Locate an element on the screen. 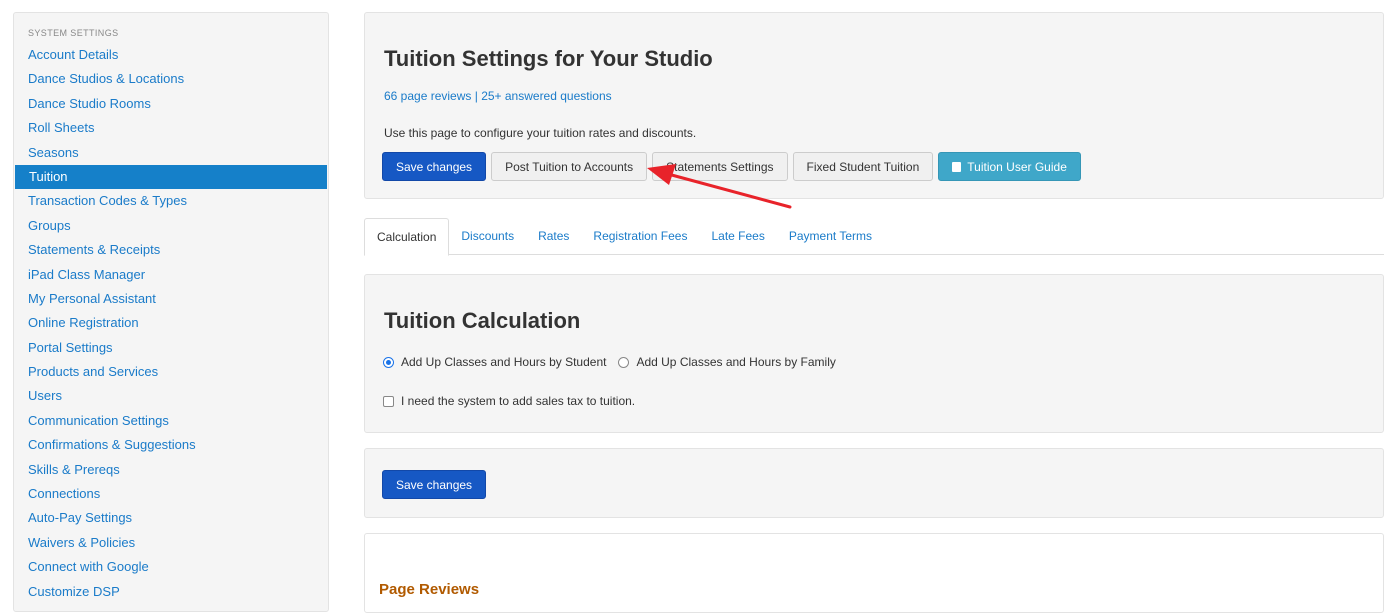  tab-payment-terms: Payment Terms is located at coordinates (830, 236).